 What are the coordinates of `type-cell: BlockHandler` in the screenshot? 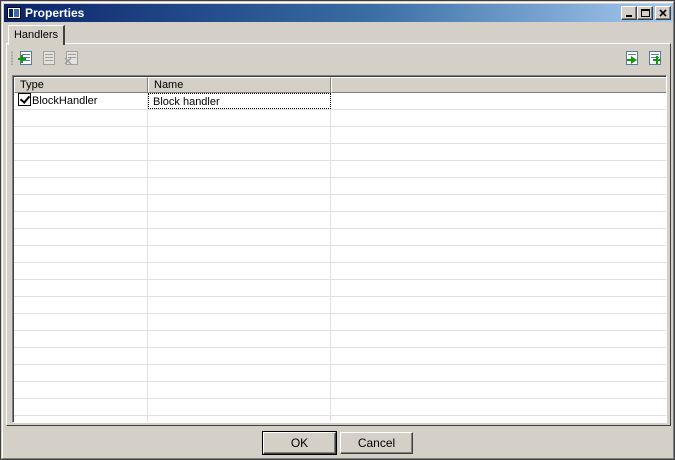 It's located at (81, 101).